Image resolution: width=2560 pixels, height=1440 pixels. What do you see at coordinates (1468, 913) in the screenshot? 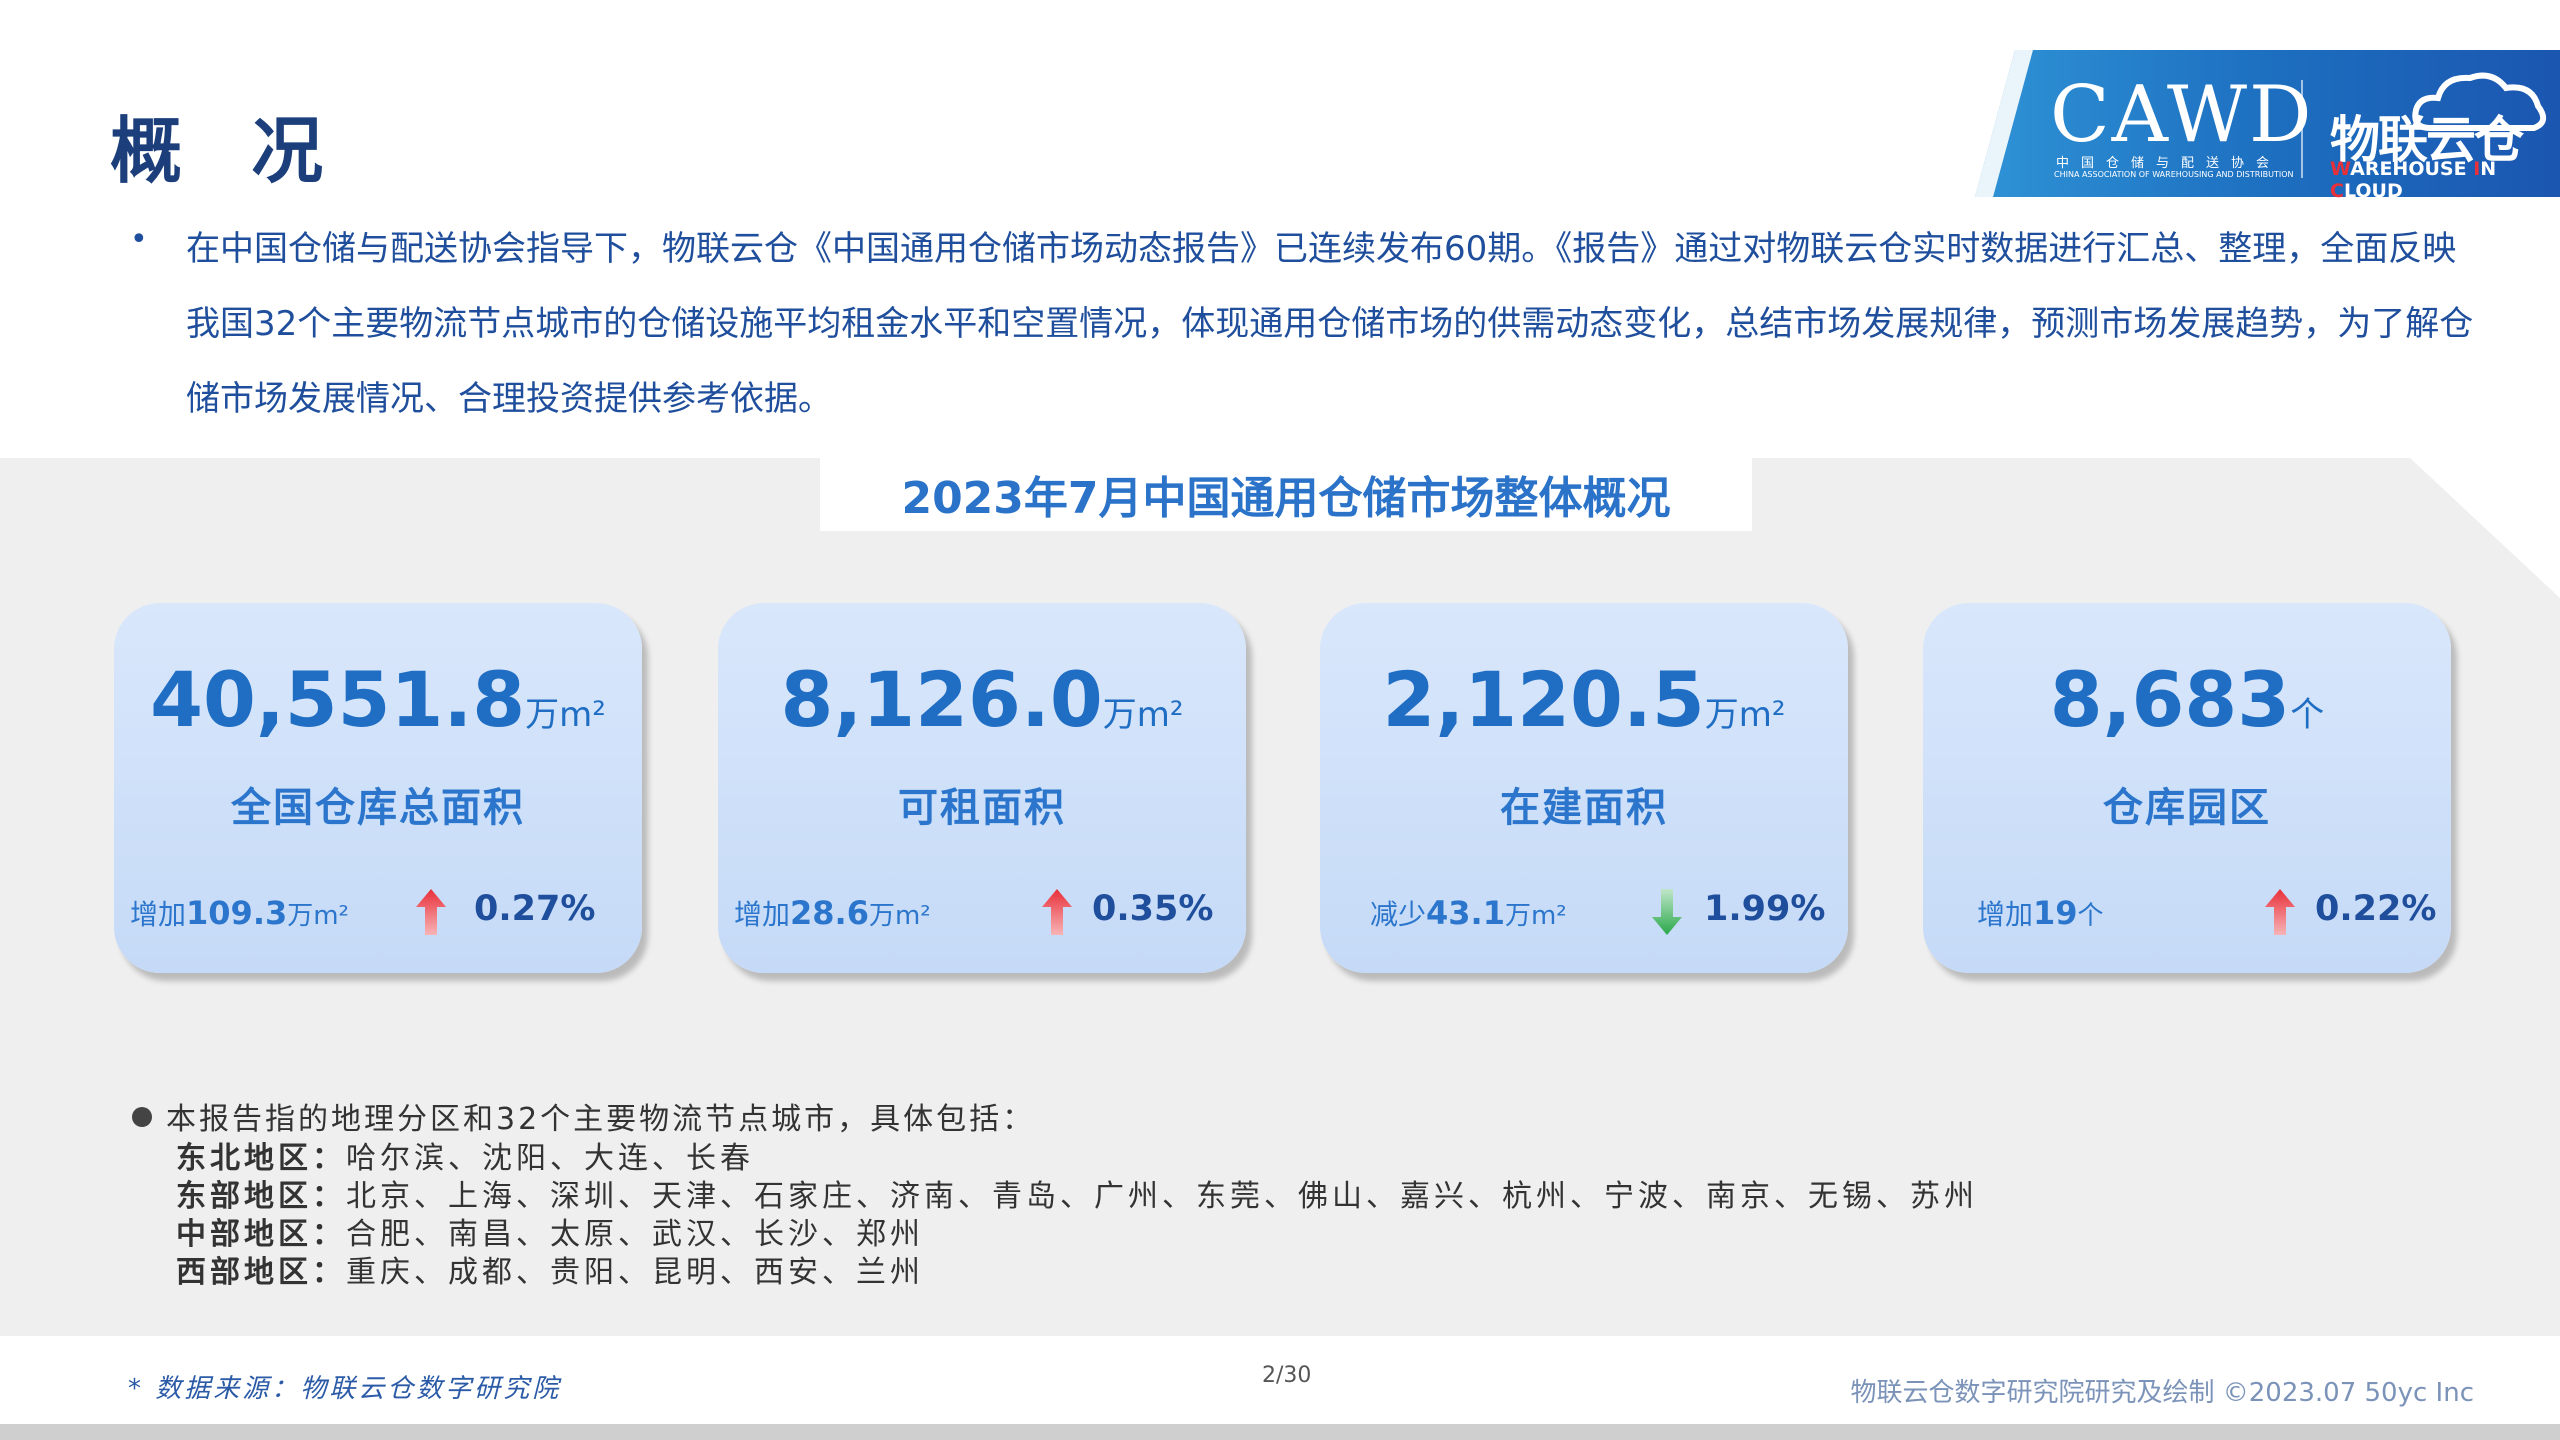
I see `stat-change: 减少43.1万m²` at bounding box center [1468, 913].